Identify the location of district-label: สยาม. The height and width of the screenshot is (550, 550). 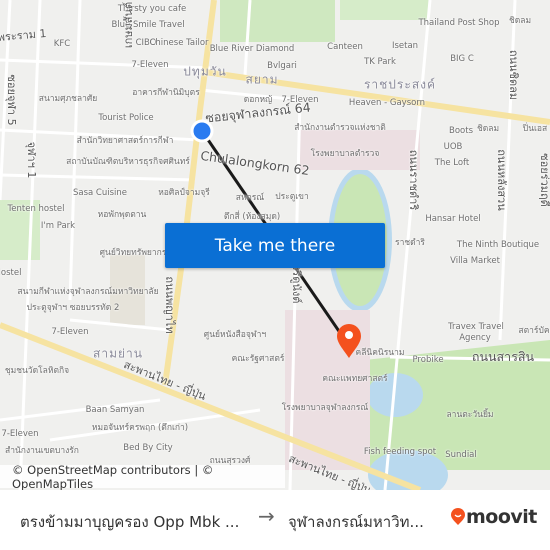
(262, 79).